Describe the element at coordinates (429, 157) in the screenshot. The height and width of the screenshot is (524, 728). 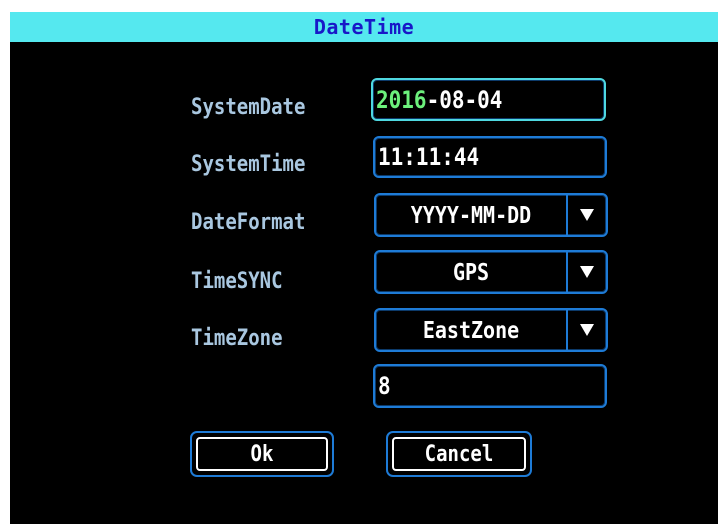
I see `system-time-value: 11:11:44` at that location.